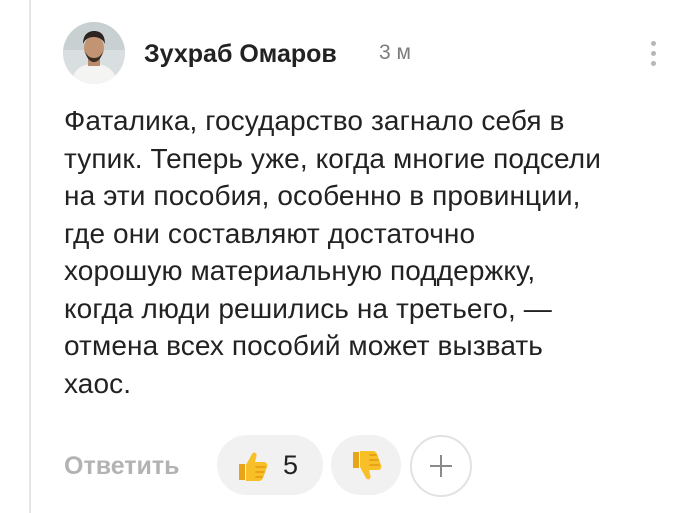  Describe the element at coordinates (291, 465) in the screenshot. I see `like-count: 5` at that location.